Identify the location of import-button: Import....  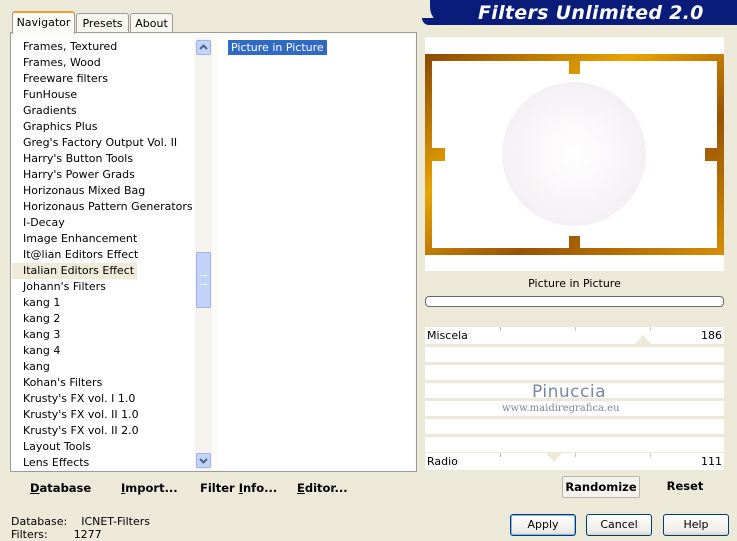
(149, 488).